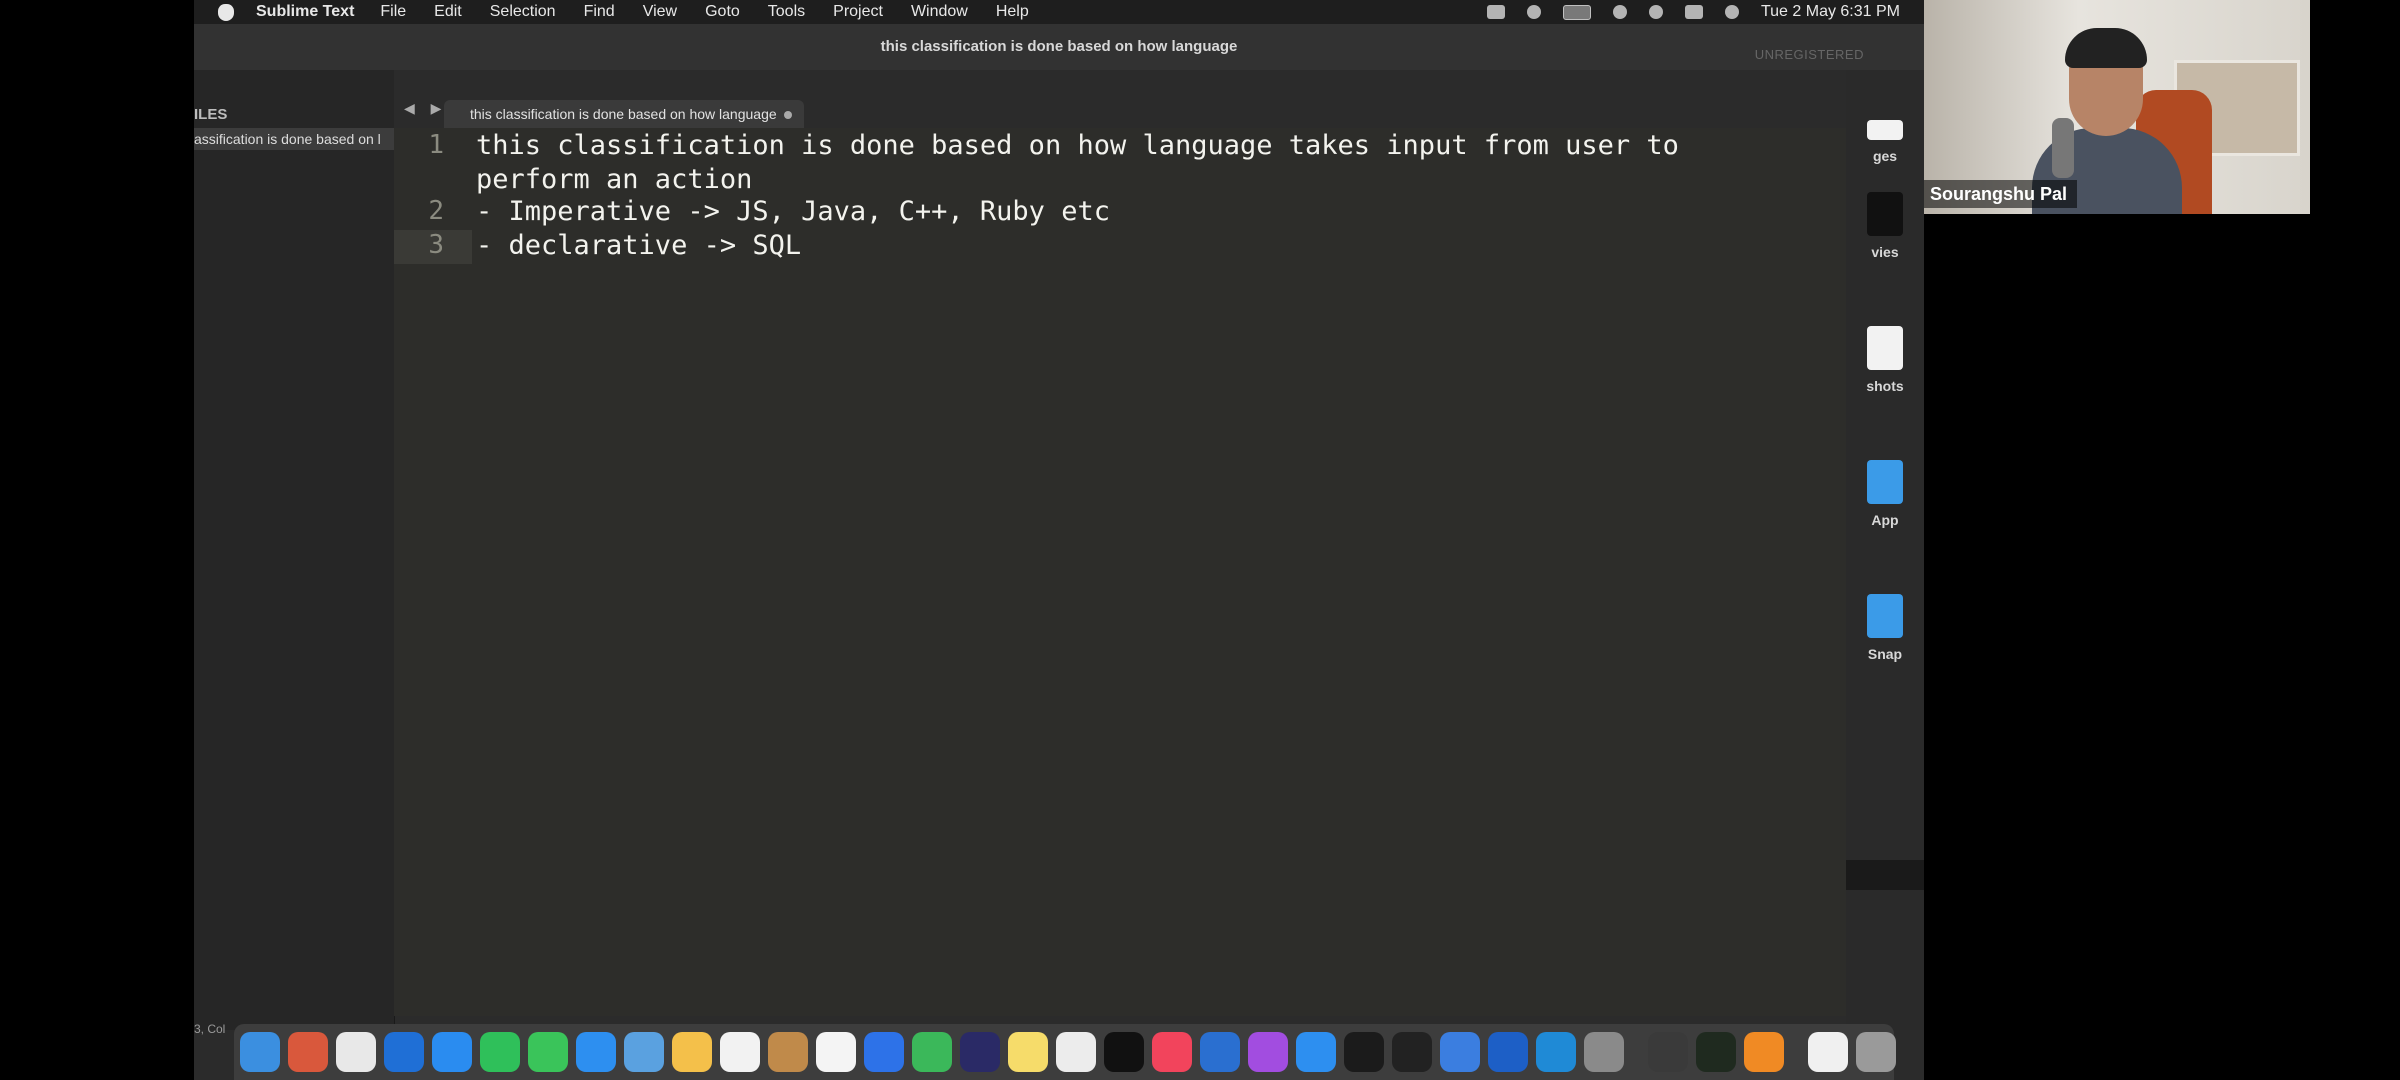  What do you see at coordinates (2063, 148) in the screenshot?
I see `microphone-icon` at bounding box center [2063, 148].